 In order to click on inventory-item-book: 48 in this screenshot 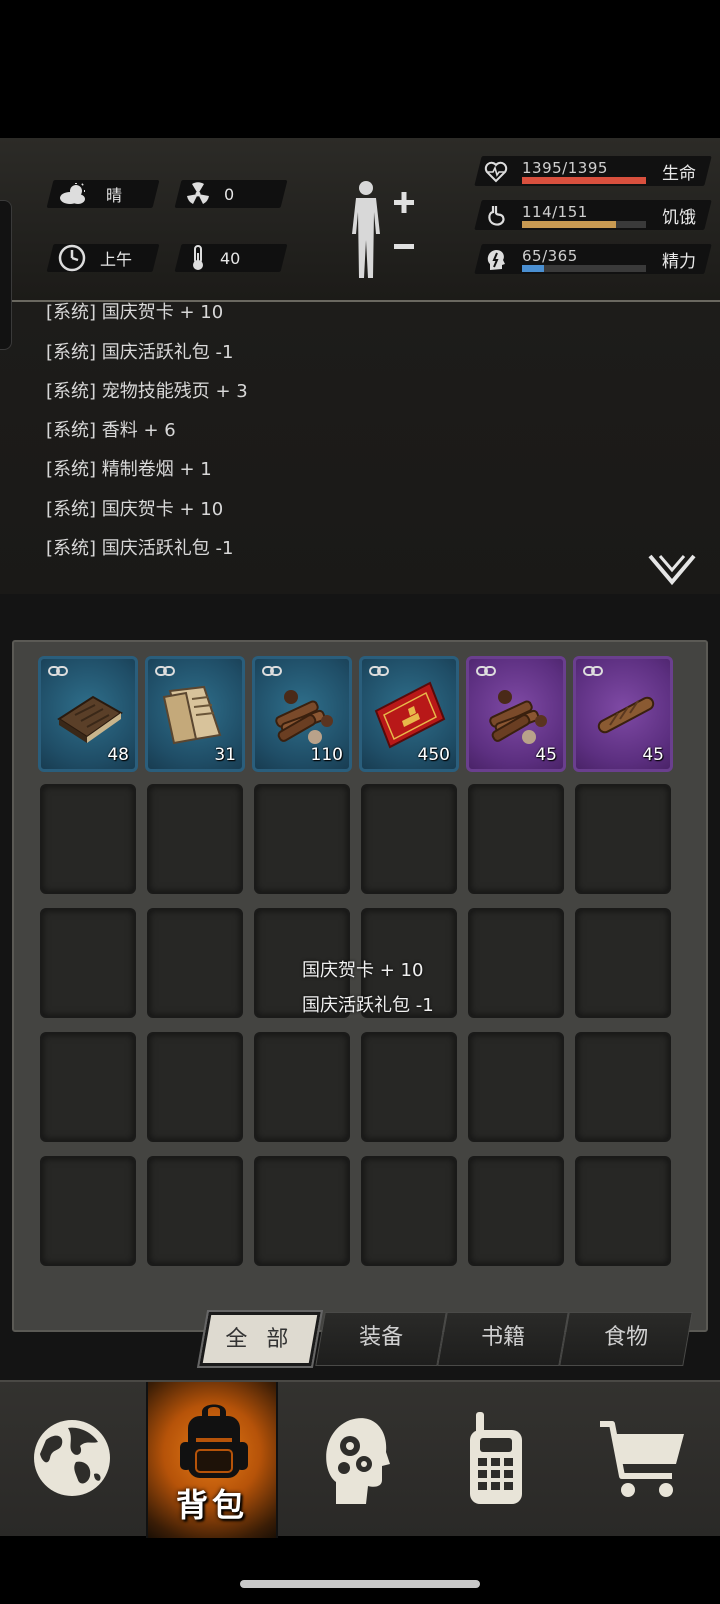, I will do `click(88, 714)`.